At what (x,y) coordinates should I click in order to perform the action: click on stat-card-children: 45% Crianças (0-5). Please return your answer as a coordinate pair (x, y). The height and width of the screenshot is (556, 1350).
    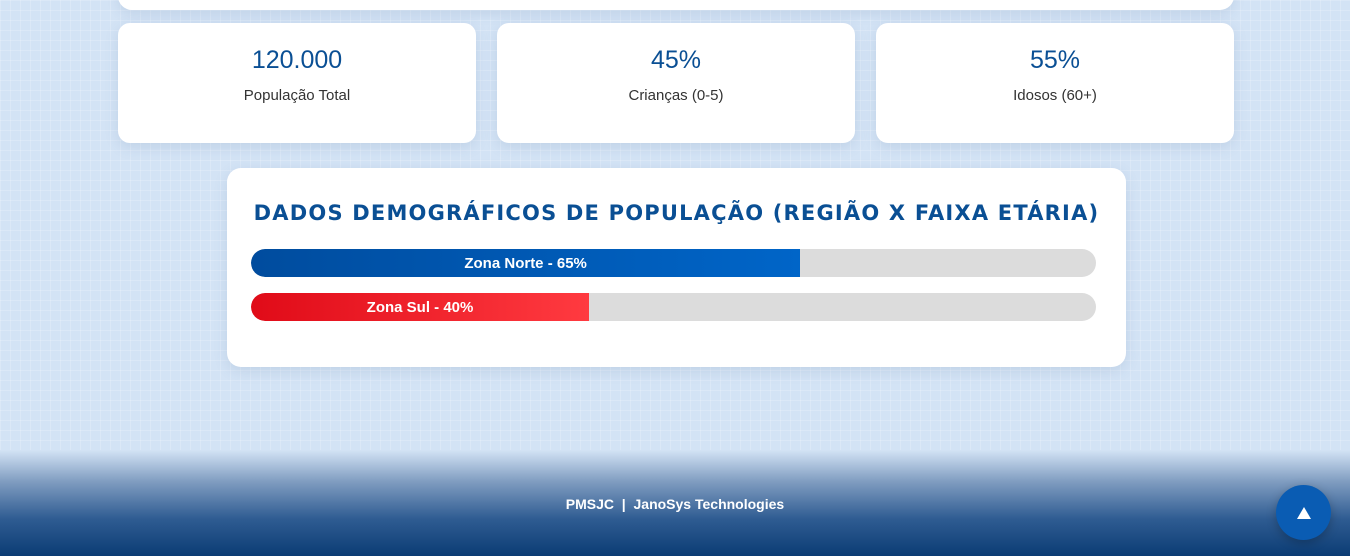
    Looking at the image, I should click on (676, 83).